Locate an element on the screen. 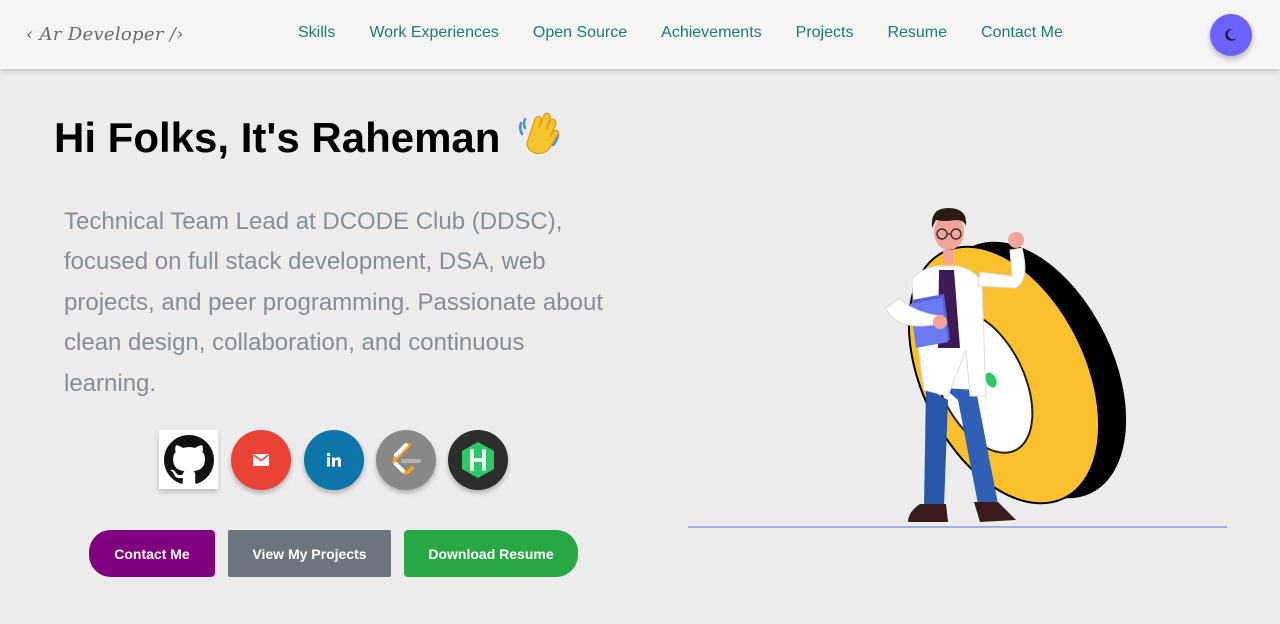  nav-link-open-source: Open Source is located at coordinates (580, 33).